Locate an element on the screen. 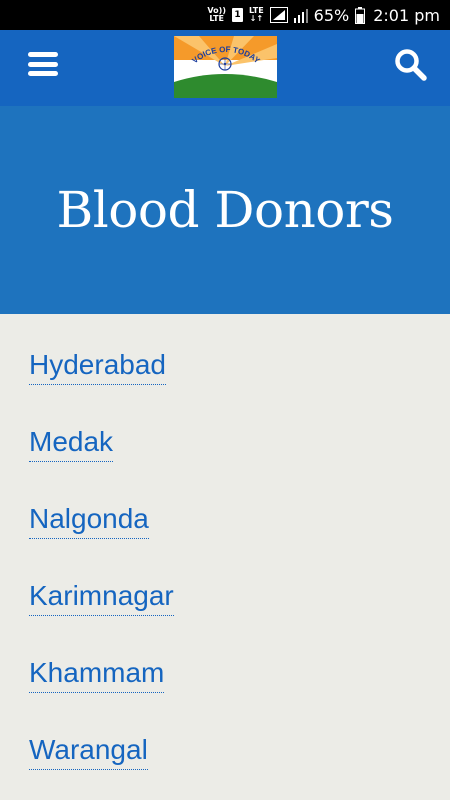 The image size is (450, 800). list-item: Karimnagar is located at coordinates (239, 617).